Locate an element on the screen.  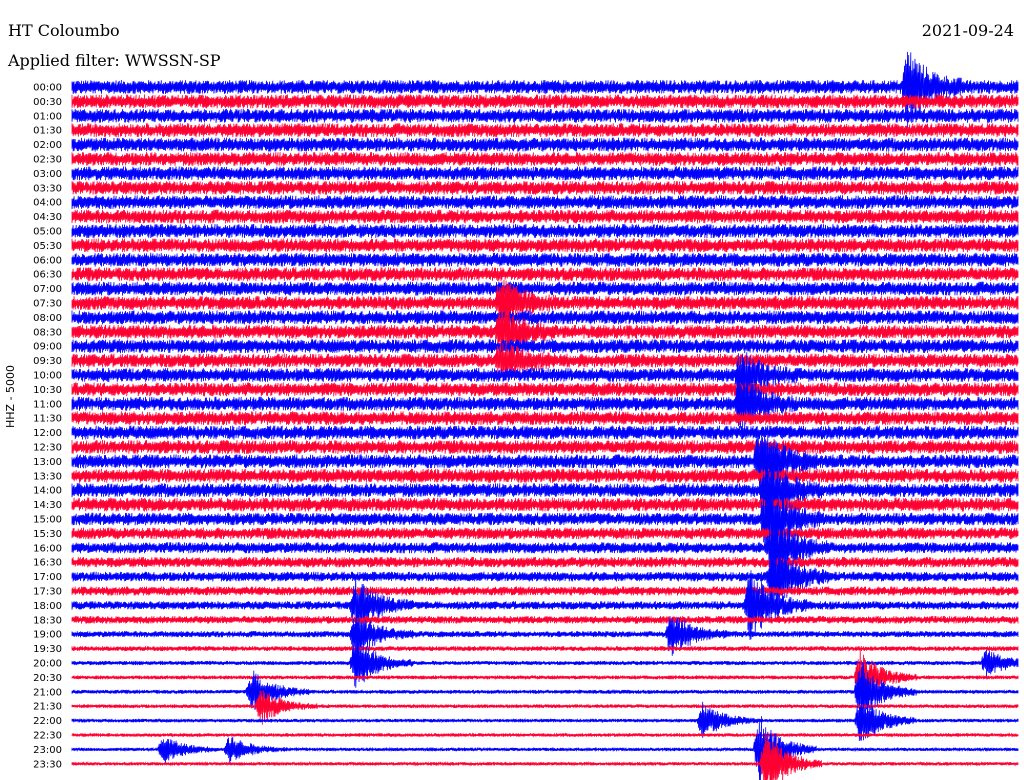
time-tick-0100: 01:00 is located at coordinates (47, 116).